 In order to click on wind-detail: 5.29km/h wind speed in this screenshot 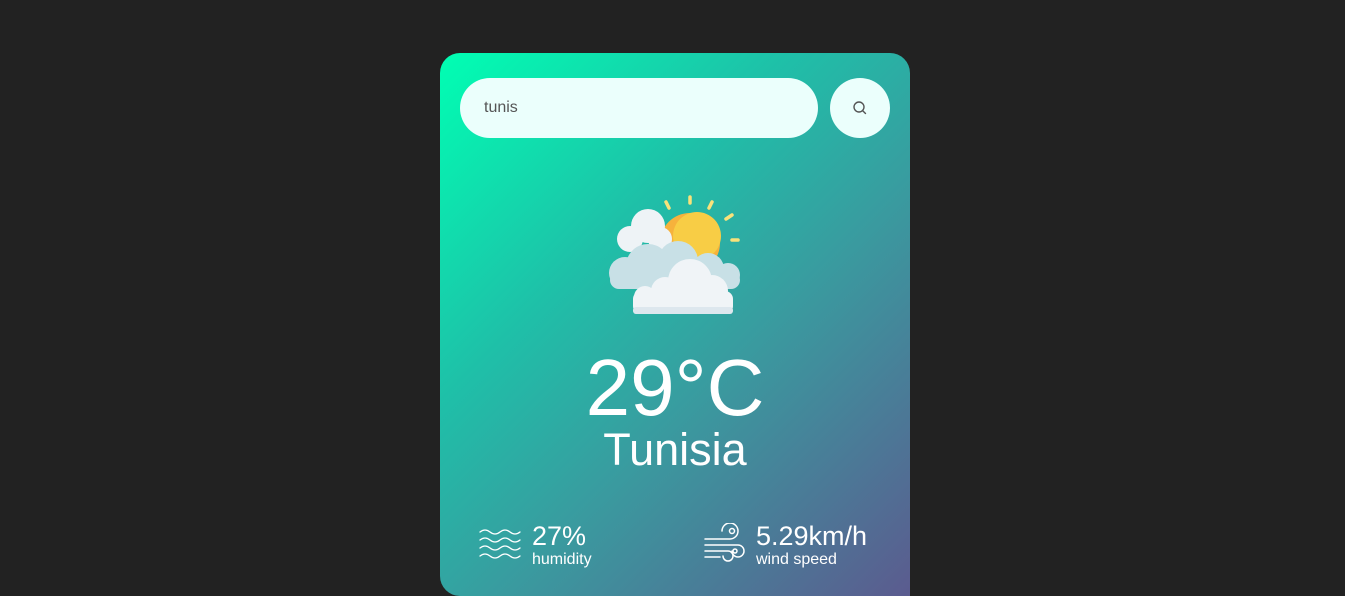, I will do `click(784, 545)`.